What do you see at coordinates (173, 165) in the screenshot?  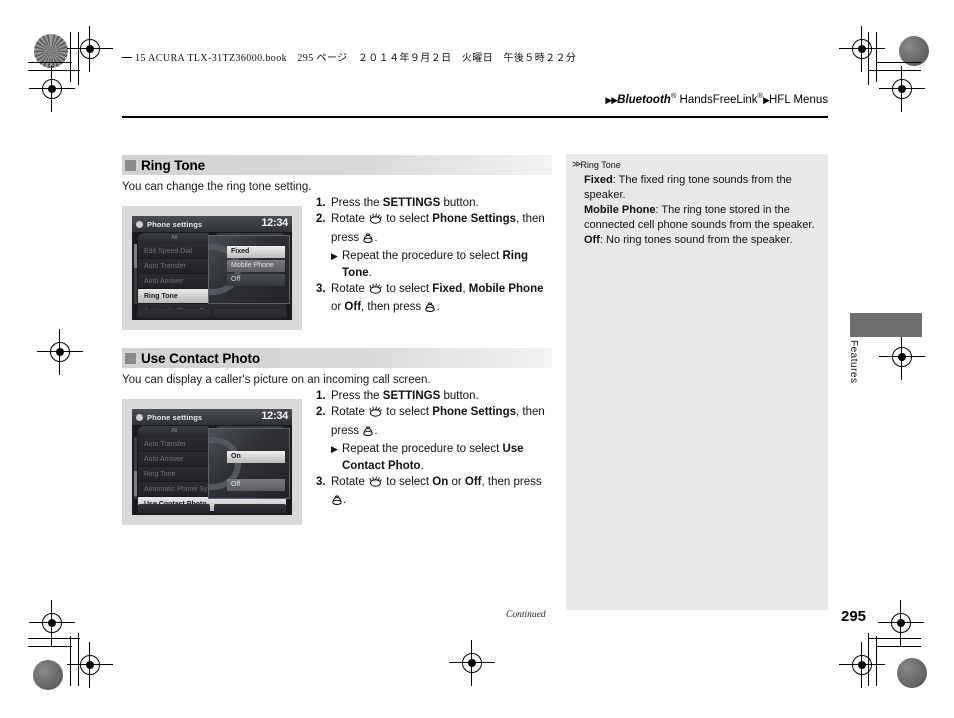 I see `section-title: Ring Tone` at bounding box center [173, 165].